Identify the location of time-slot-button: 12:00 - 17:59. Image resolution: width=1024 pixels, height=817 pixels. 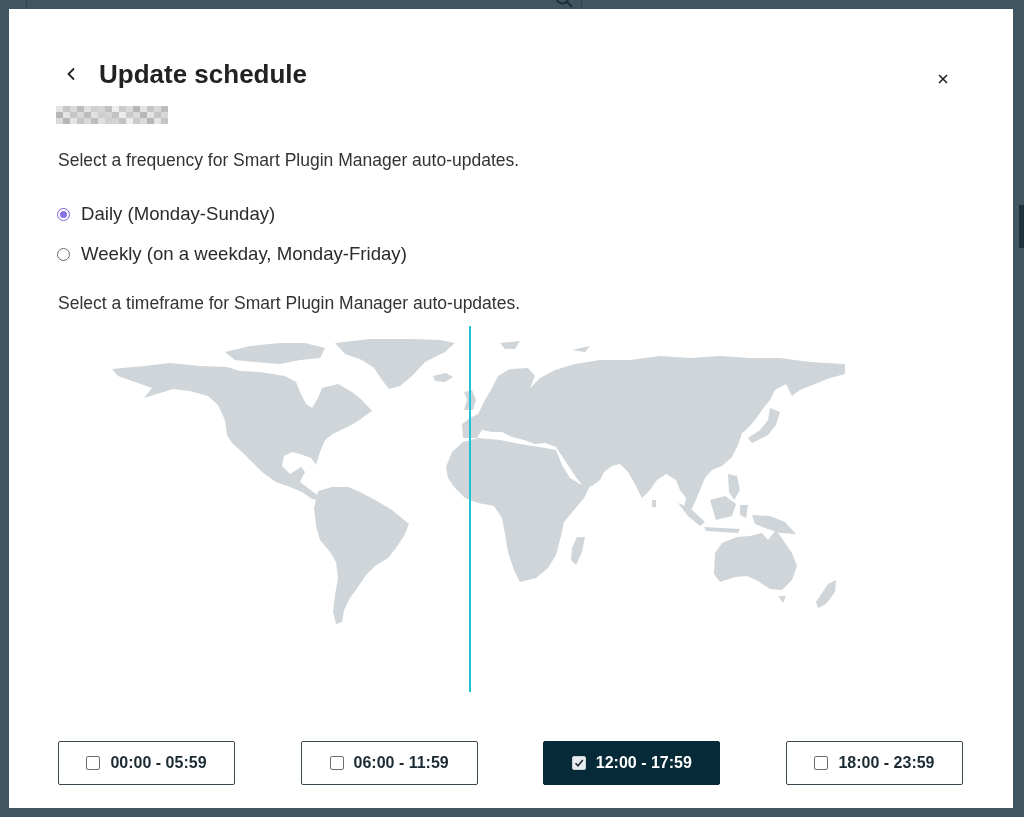
(632, 763).